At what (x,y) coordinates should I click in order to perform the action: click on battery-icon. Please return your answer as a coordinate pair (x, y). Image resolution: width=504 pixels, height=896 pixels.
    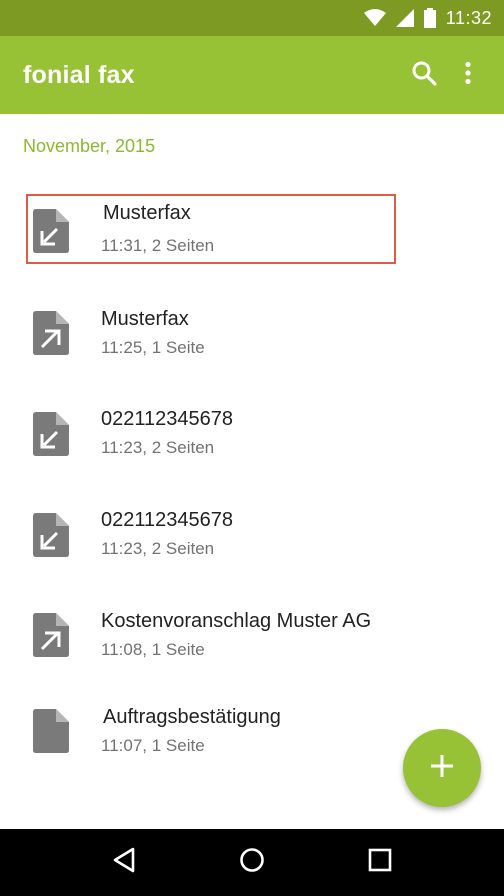
    Looking at the image, I should click on (429, 18).